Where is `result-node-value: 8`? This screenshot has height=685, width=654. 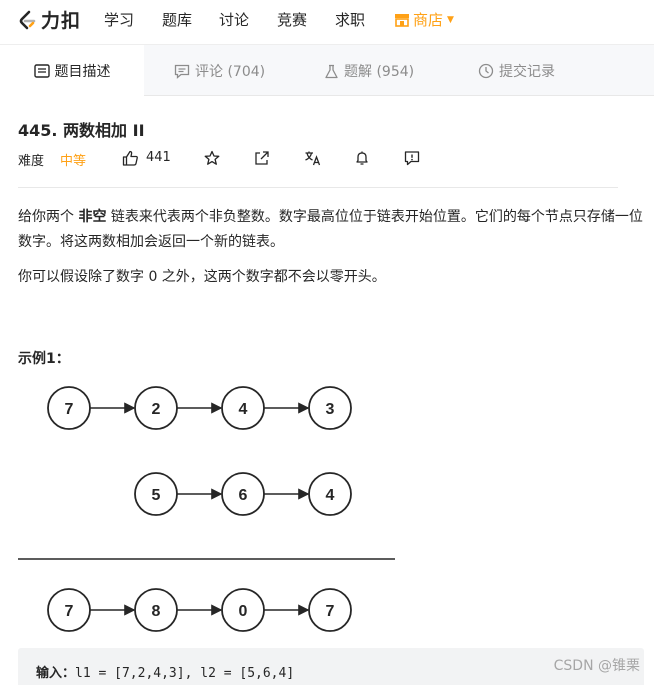
result-node-value: 8 is located at coordinates (156, 611).